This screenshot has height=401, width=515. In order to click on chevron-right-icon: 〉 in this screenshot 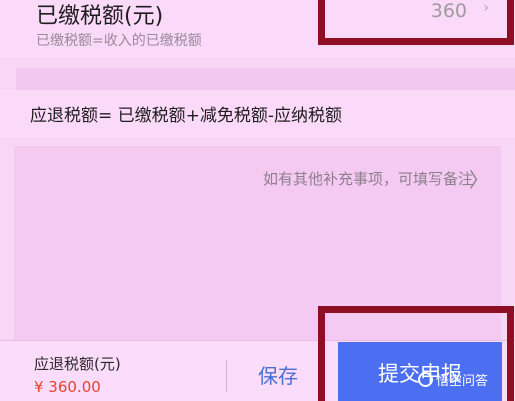, I will do `click(479, 180)`.